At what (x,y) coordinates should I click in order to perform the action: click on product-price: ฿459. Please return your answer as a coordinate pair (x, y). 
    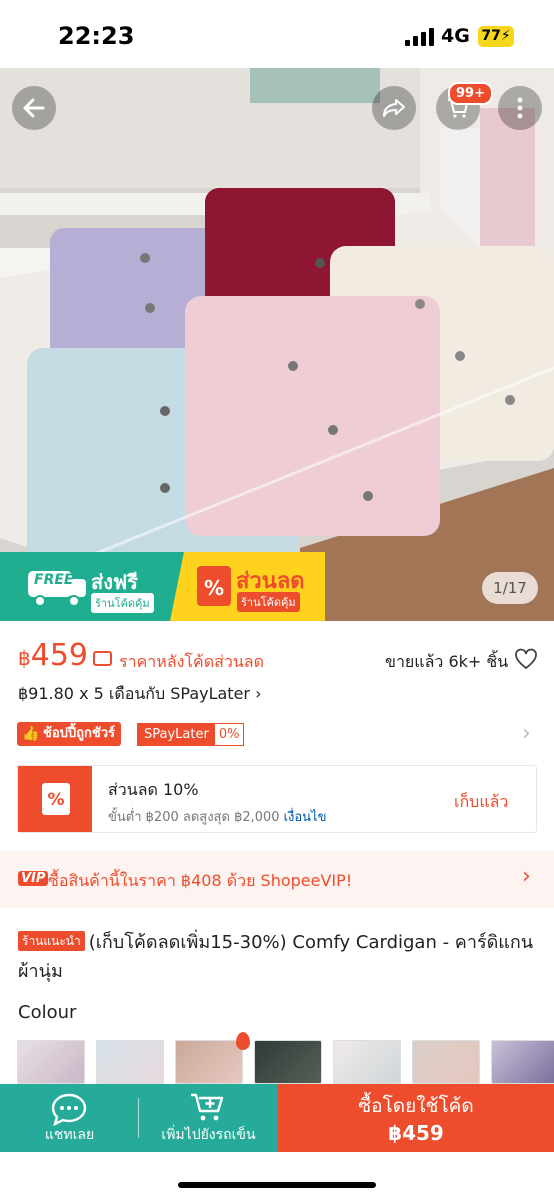
    Looking at the image, I should click on (53, 655).